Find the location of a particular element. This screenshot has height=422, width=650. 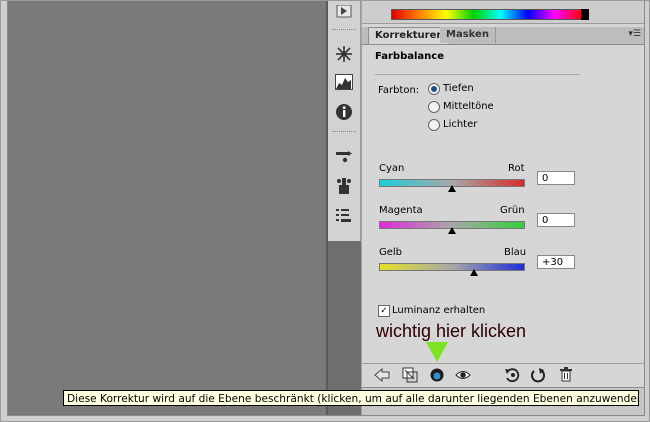

magenta-green-value-input: 0 is located at coordinates (556, 220).